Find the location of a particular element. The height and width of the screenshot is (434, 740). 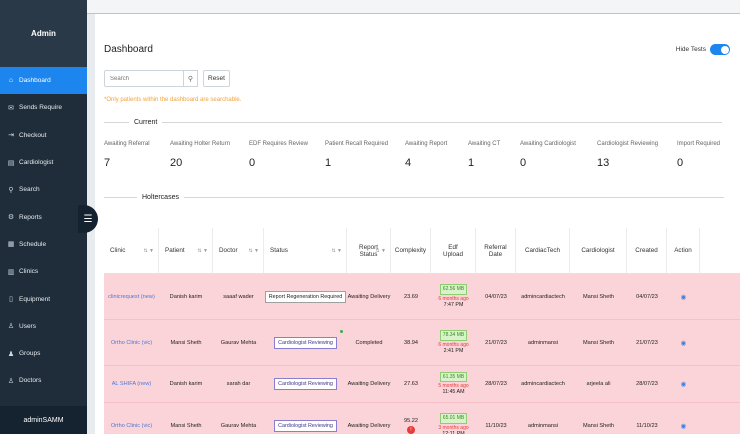

referral-date-cell: 11/10/23 is located at coordinates (496, 418).